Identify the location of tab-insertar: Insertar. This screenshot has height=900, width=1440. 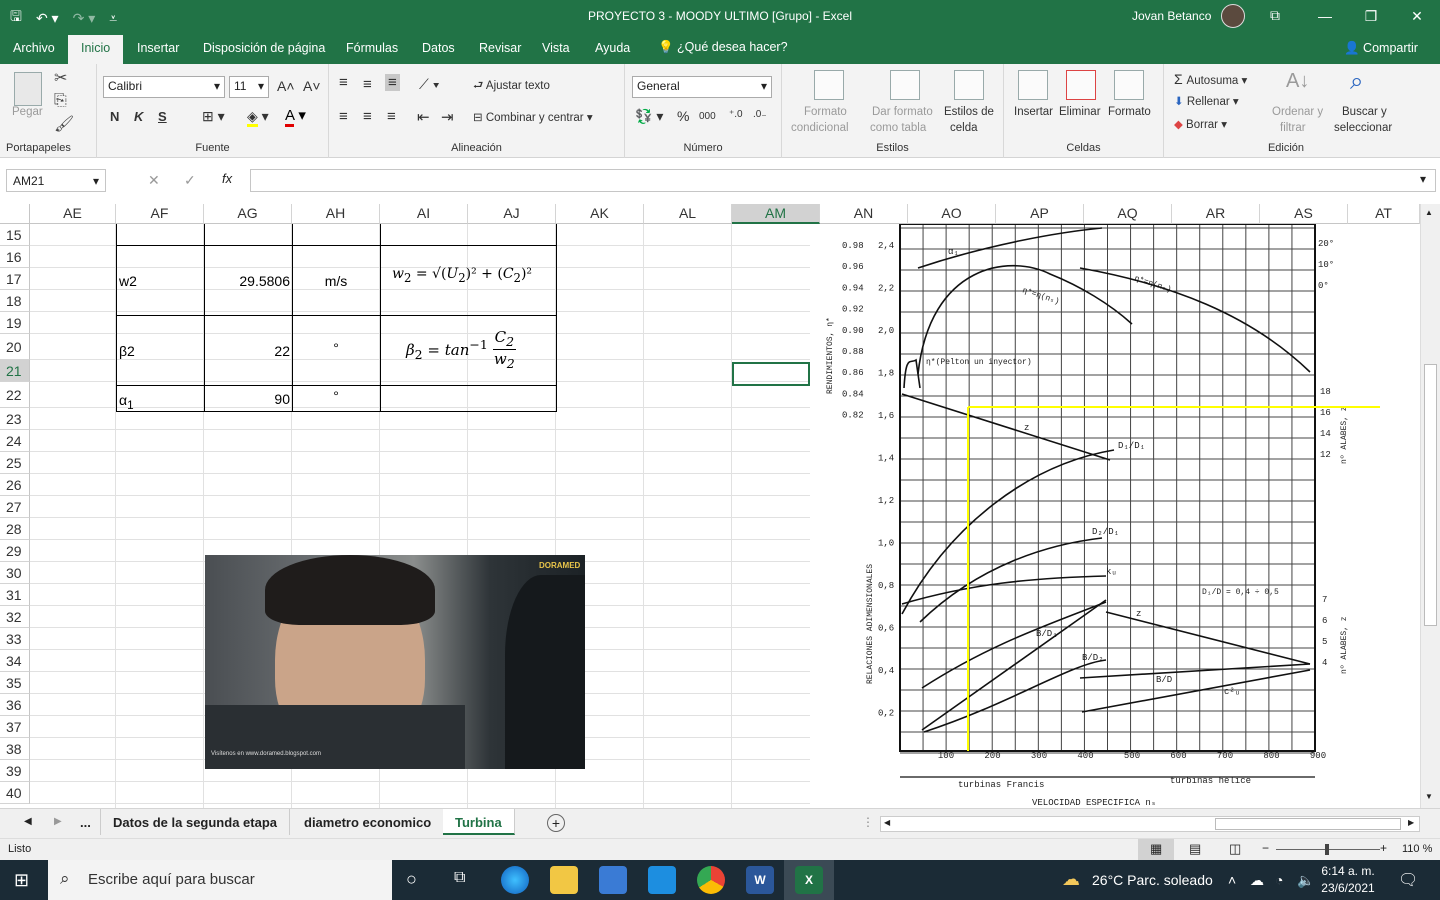
(158, 48).